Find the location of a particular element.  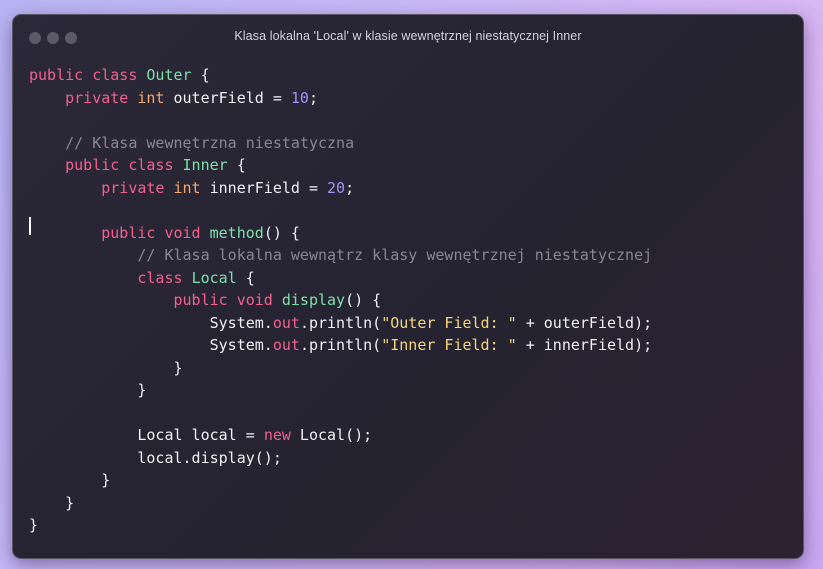

number-literal: 10 is located at coordinates (299, 97).